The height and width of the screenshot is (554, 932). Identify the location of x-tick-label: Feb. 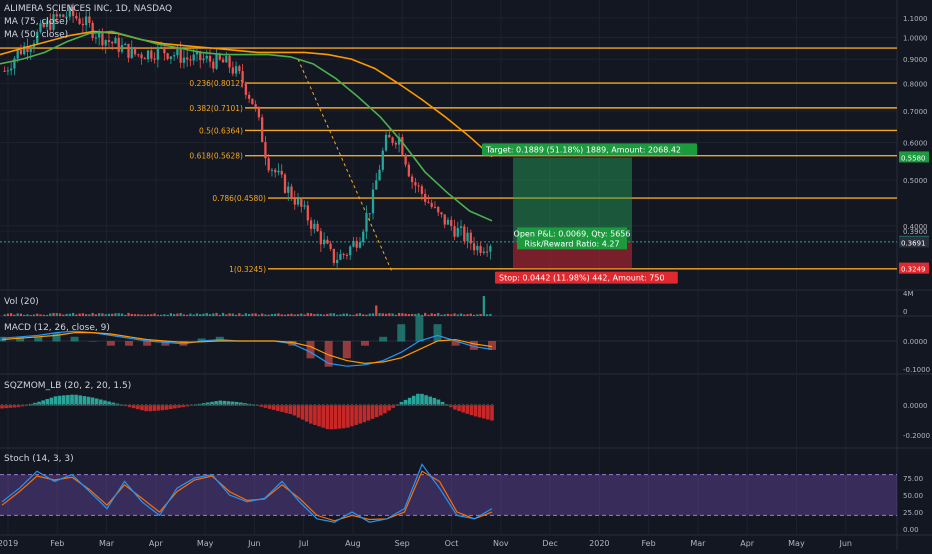
(57, 543).